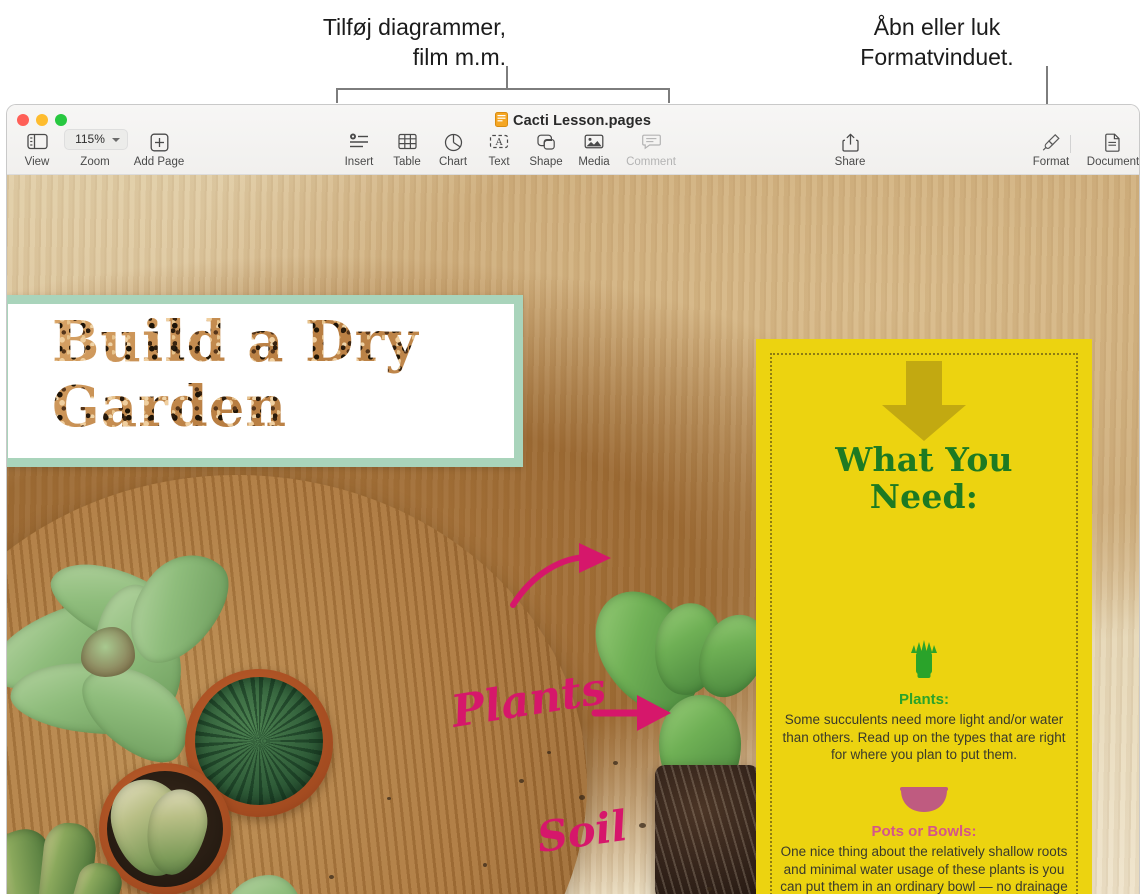  I want to click on pages-document-icon, so click(501, 119).